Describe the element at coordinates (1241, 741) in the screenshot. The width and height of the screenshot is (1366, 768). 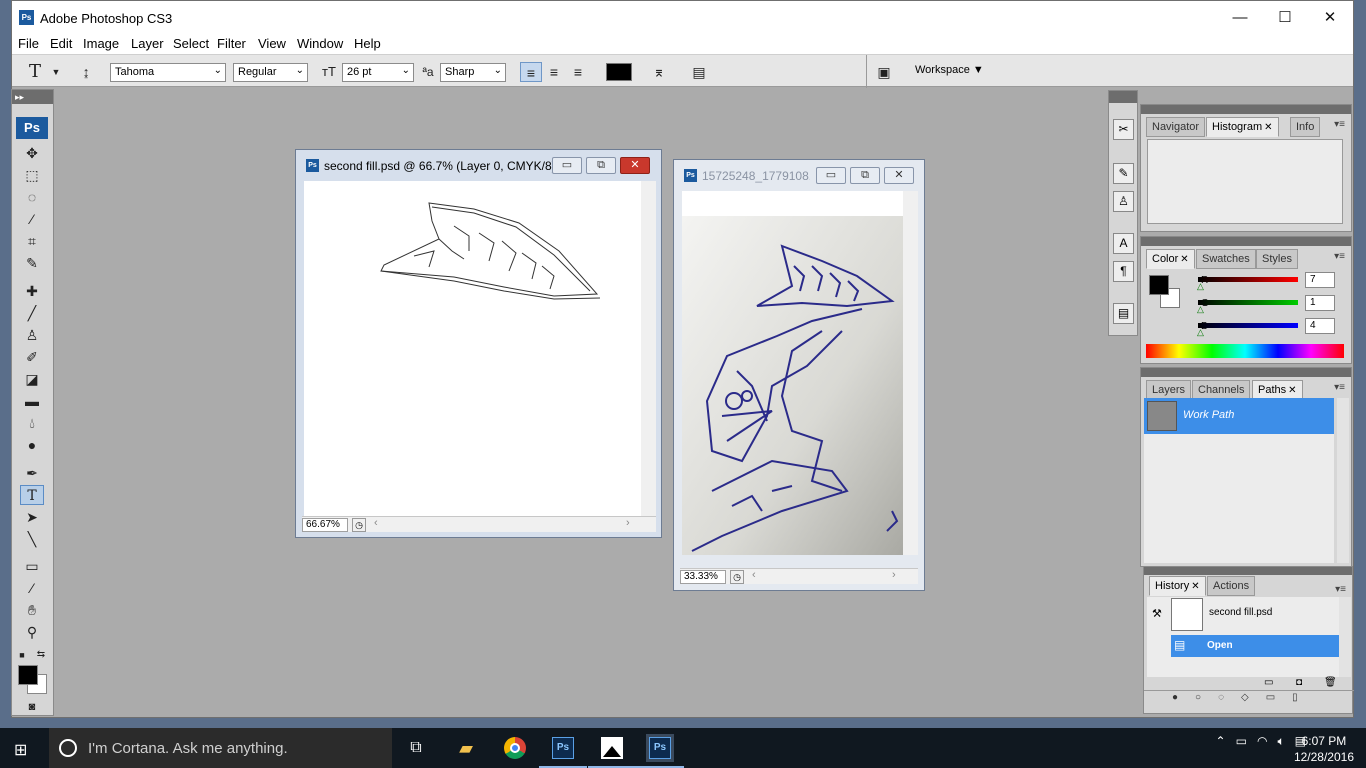
I see `battery-icon: ▭` at that location.